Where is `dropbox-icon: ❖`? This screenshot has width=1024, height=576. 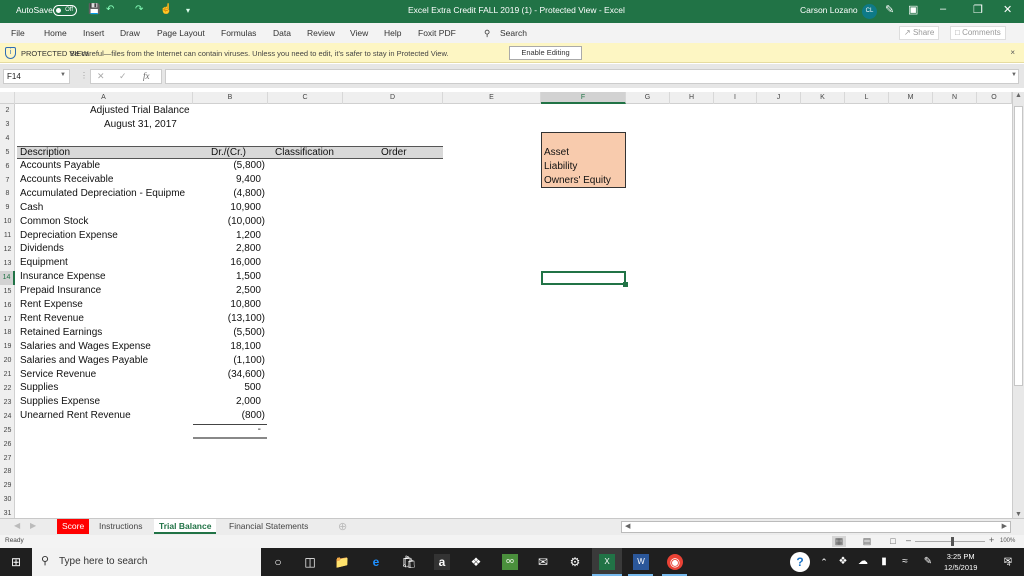
dropbox-icon: ❖ is located at coordinates (476, 562).